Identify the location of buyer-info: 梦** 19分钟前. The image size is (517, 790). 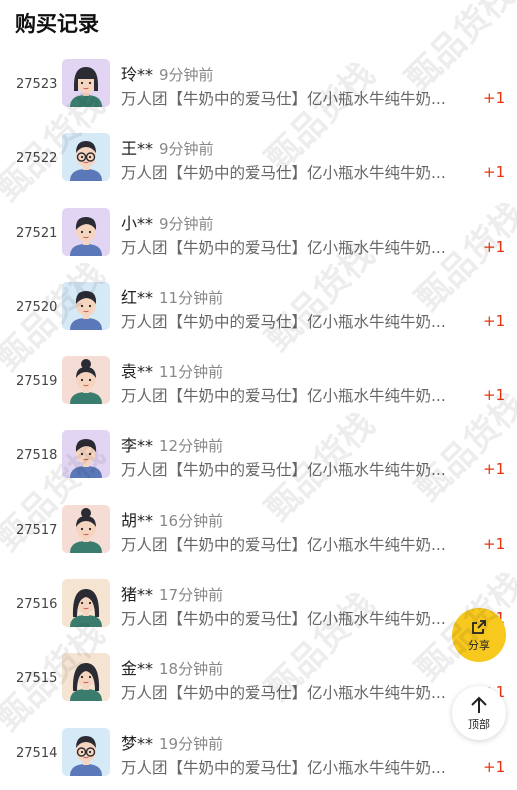
(172, 742).